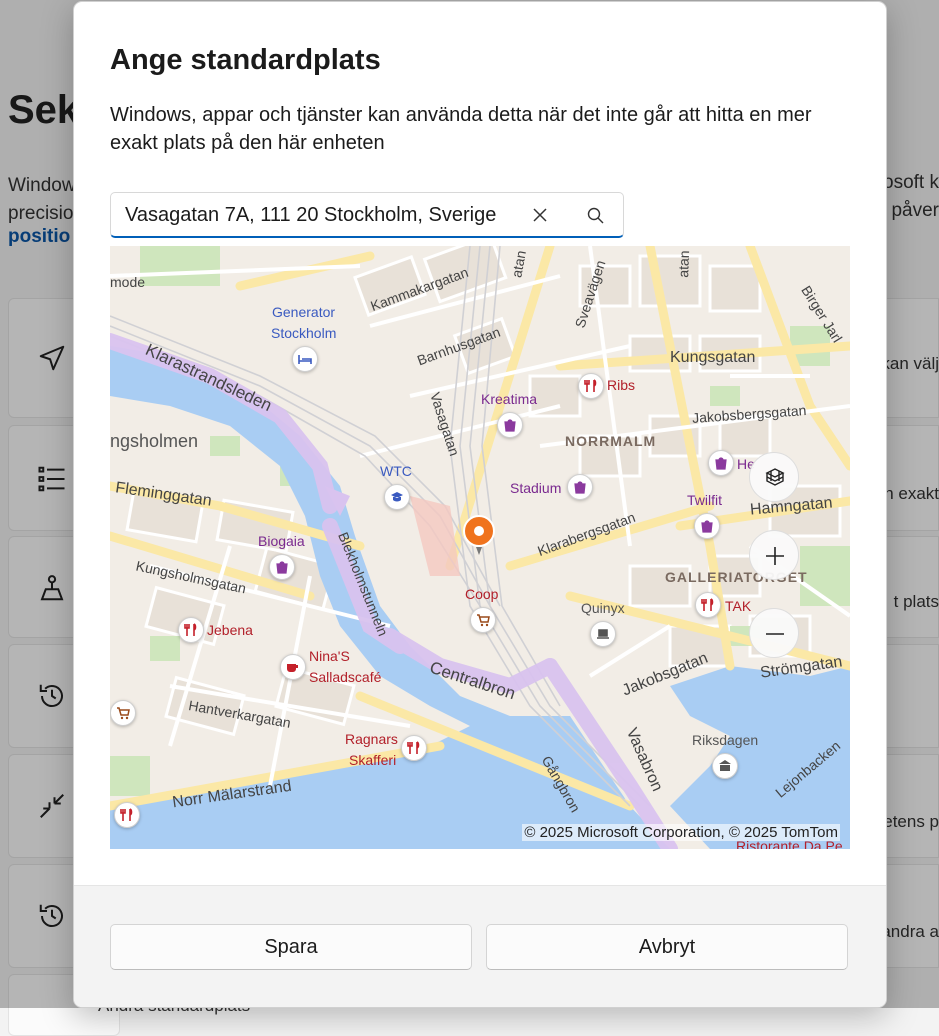 The image size is (939, 1036). I want to click on poi-label: Ribs, so click(621, 385).